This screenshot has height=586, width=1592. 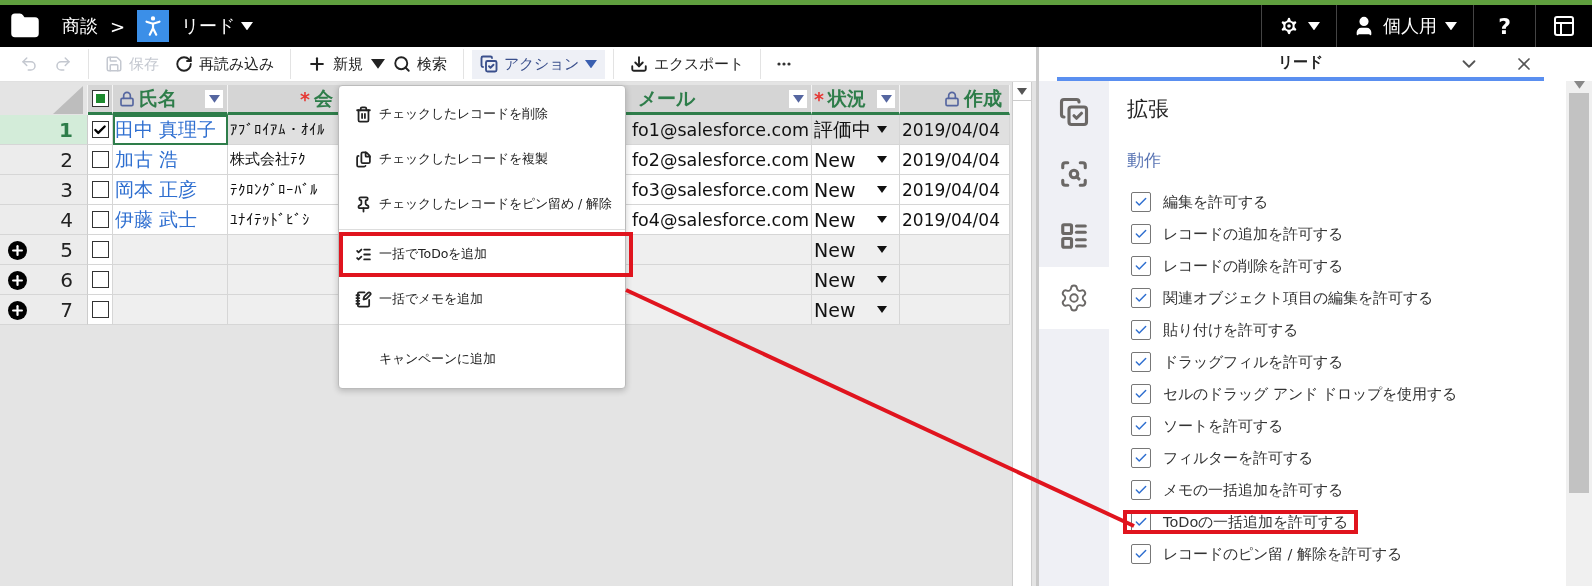 What do you see at coordinates (856, 130) in the screenshot?
I see `status-cell: 評価中` at bounding box center [856, 130].